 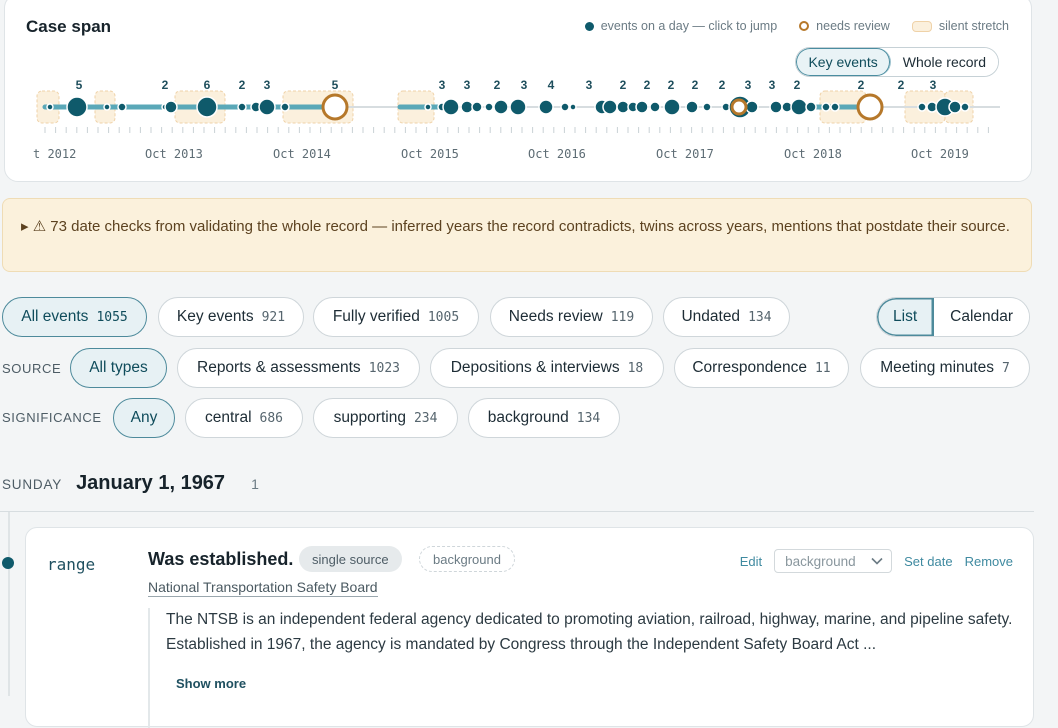 What do you see at coordinates (544, 418) in the screenshot?
I see `filter-significance-background: background 134` at bounding box center [544, 418].